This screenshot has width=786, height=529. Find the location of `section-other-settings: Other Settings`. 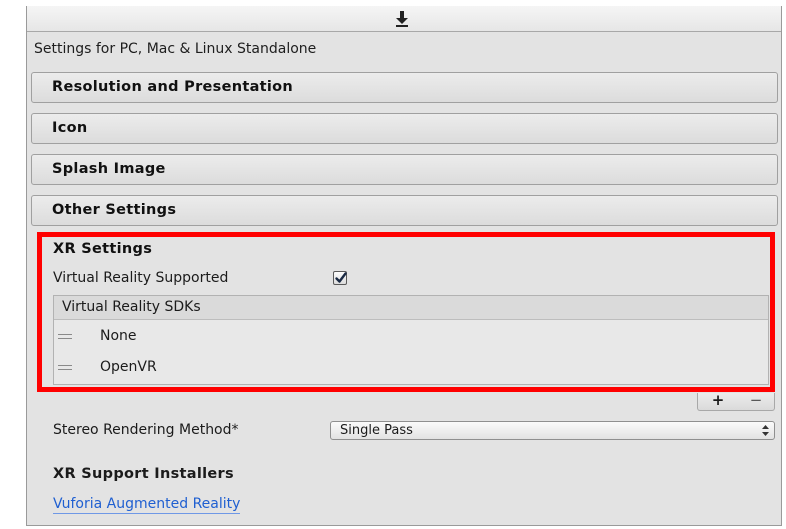

section-other-settings: Other Settings is located at coordinates (404, 210).